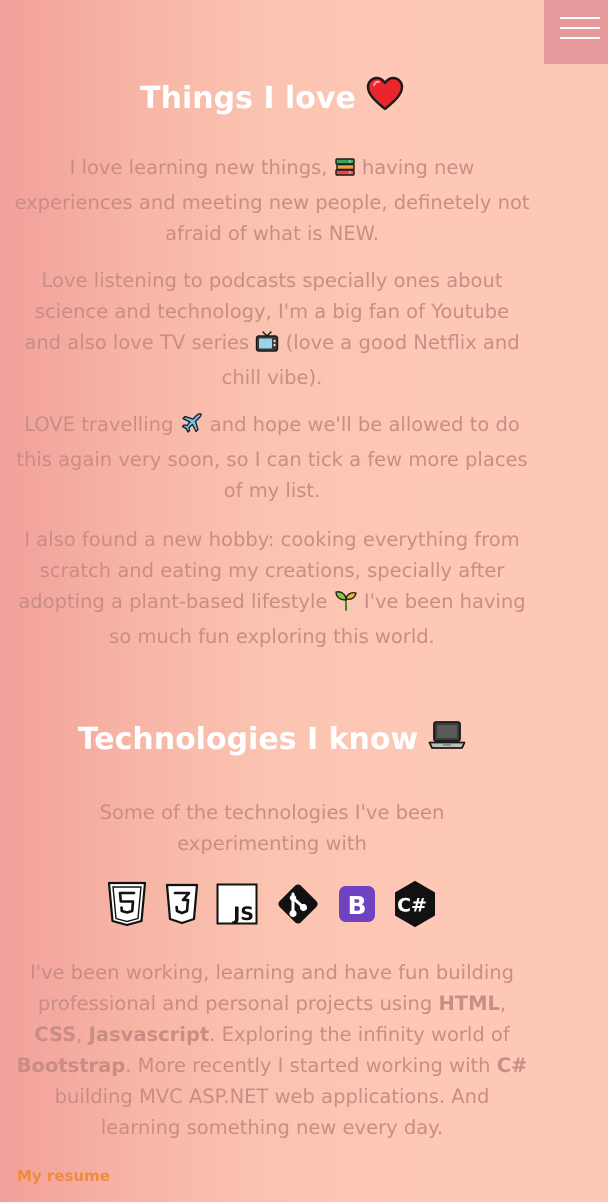 Image resolution: width=608 pixels, height=1202 pixels. I want to click on svg-text: C#, so click(412, 906).